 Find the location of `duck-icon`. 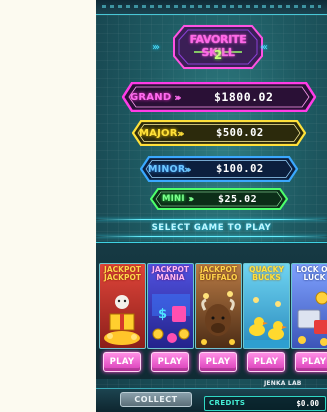

duck-icon is located at coordinates (266, 322).